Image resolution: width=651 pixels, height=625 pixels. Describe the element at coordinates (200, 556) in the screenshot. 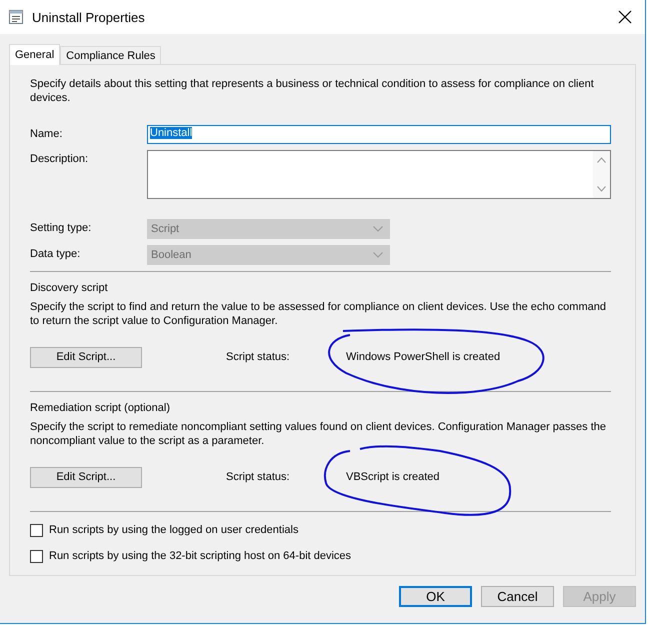

I see `checkbox-label: Run scripts by using the 32-bit scripting host on 64-bit devices` at that location.